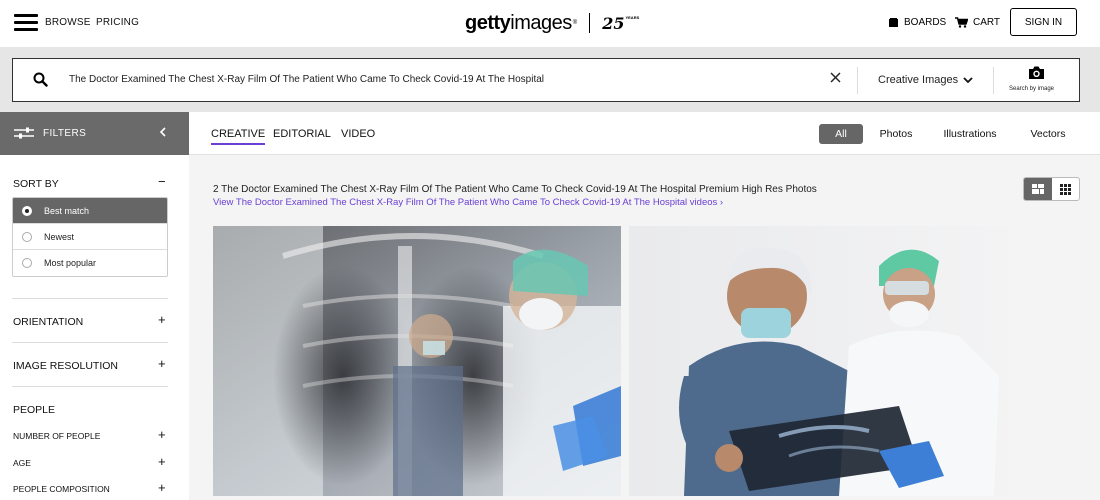 This screenshot has height=500, width=1100. I want to click on sort-option-label: Most popular, so click(70, 263).